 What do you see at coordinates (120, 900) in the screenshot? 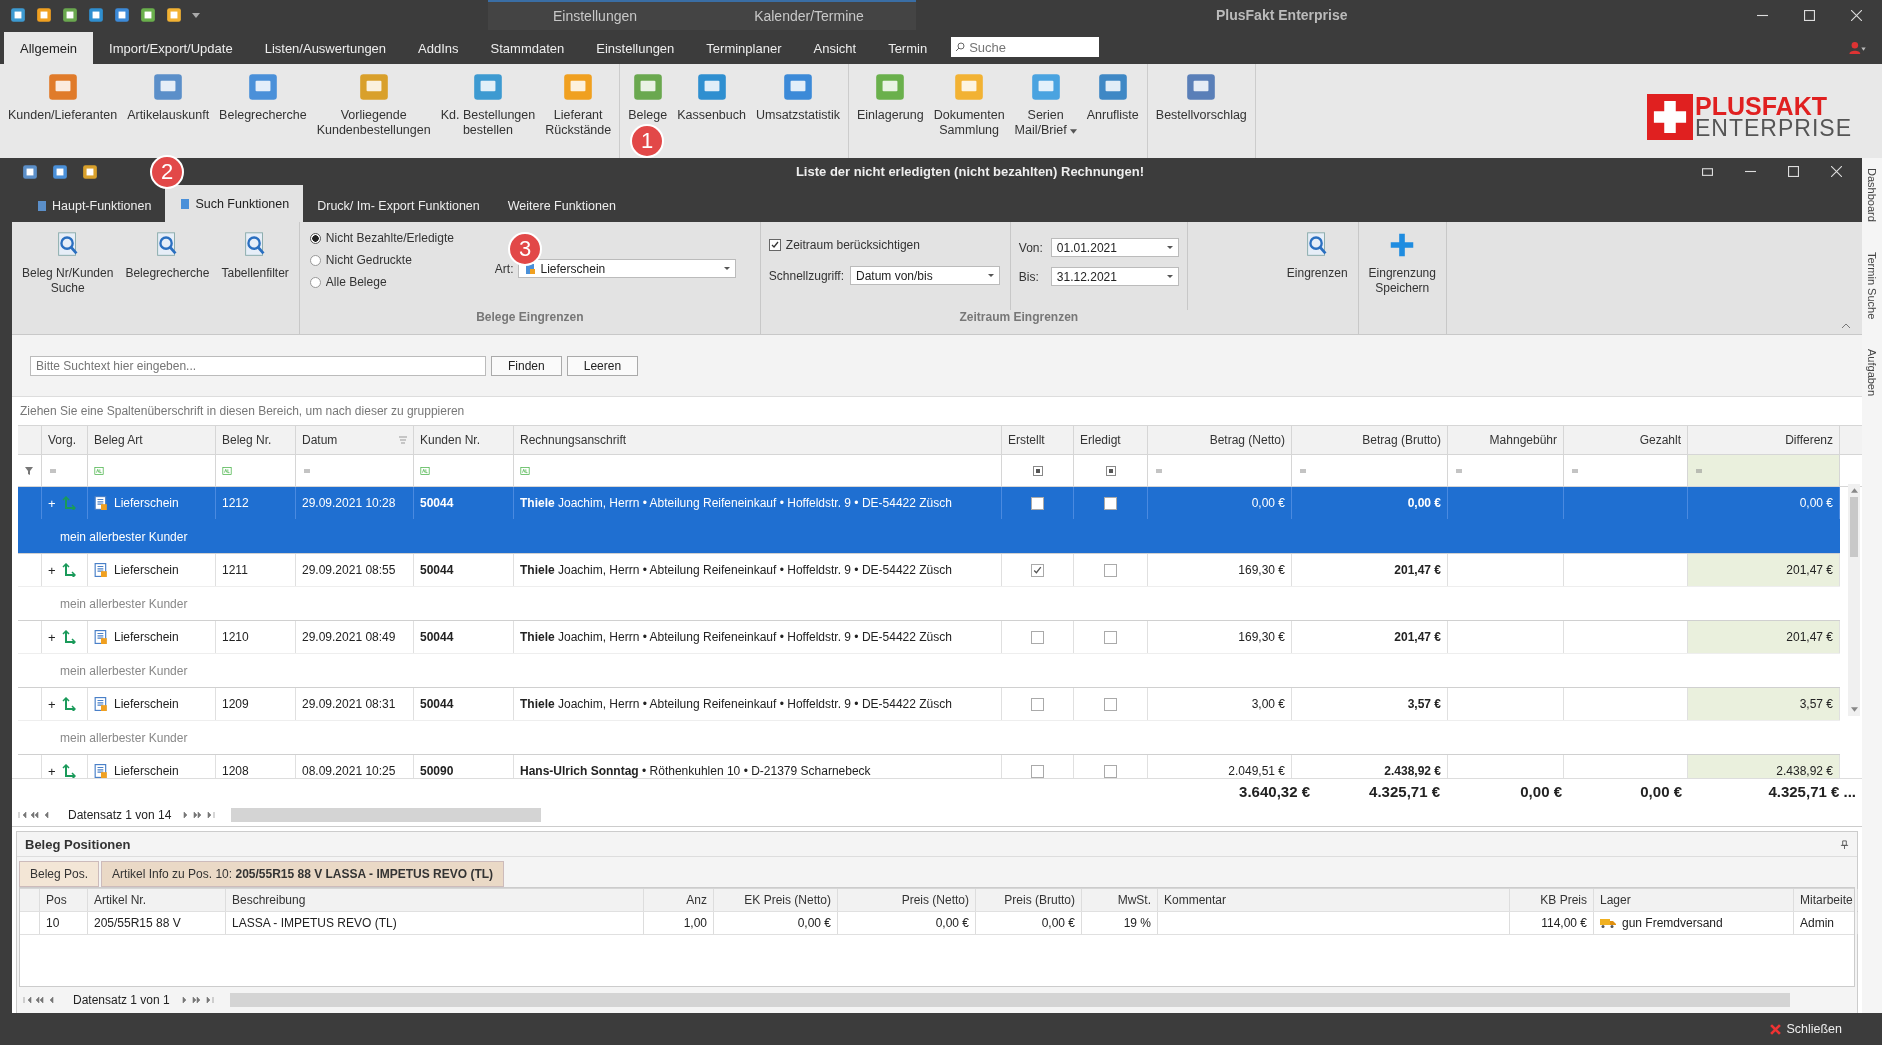
I see `column-header: Artikel Nr.` at bounding box center [120, 900].